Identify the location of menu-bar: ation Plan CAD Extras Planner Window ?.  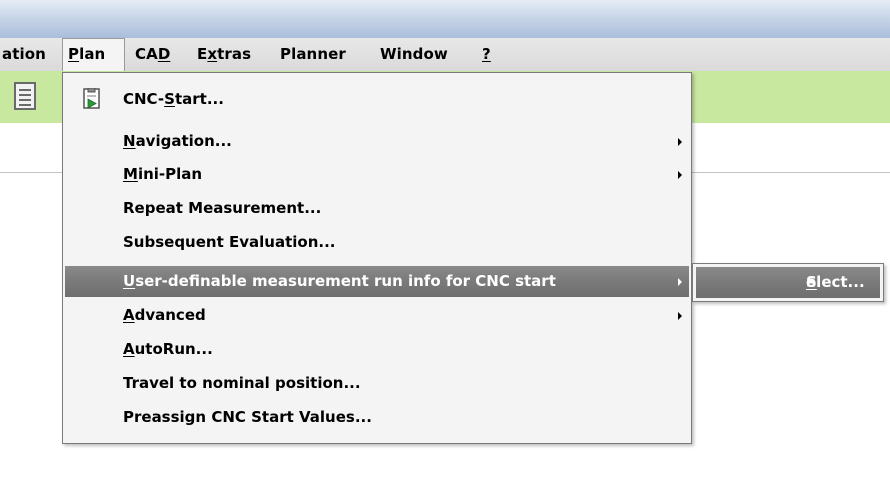
(445, 54).